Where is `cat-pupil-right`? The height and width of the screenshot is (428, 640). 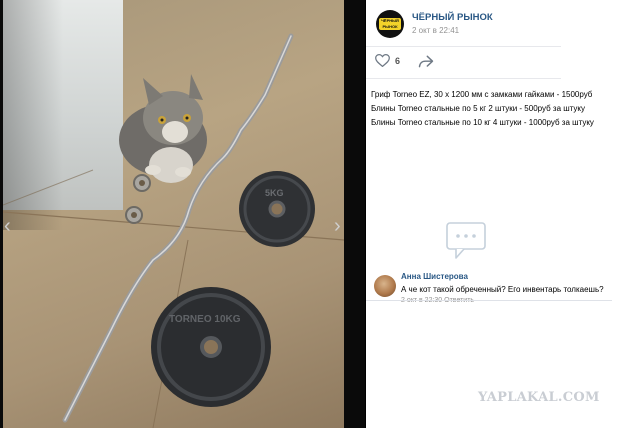 cat-pupil-right is located at coordinates (187, 118).